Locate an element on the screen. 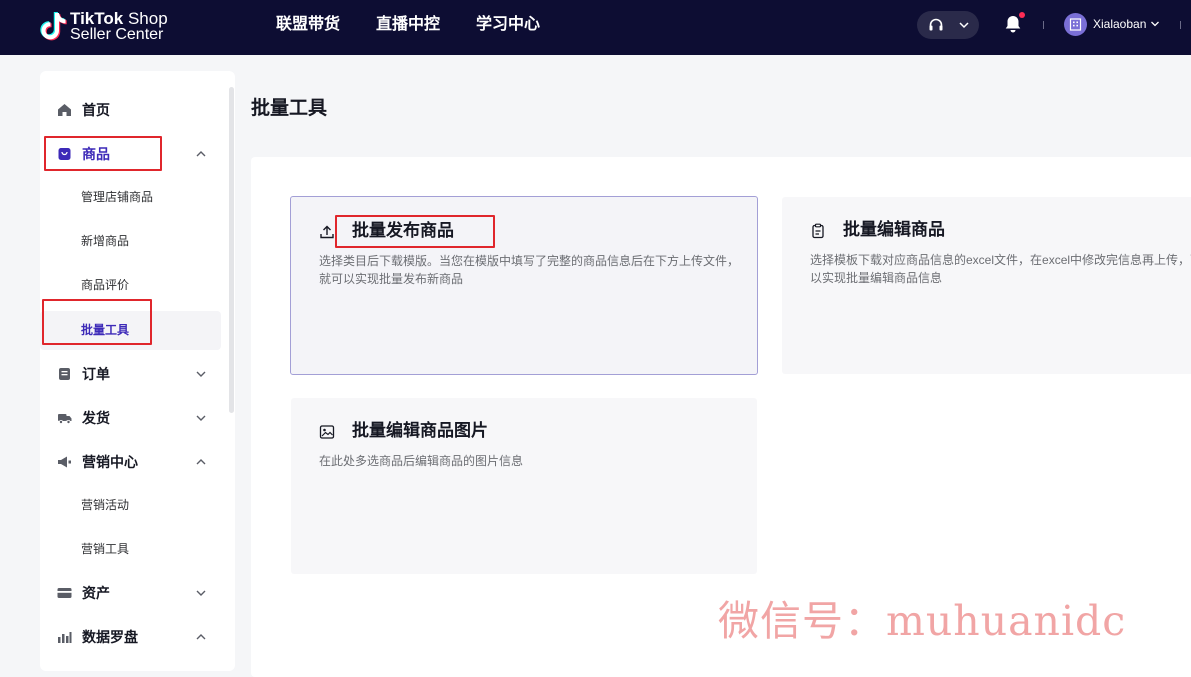 The width and height of the screenshot is (1191, 677). watermark: 微信号：muhuanidc is located at coordinates (922, 621).